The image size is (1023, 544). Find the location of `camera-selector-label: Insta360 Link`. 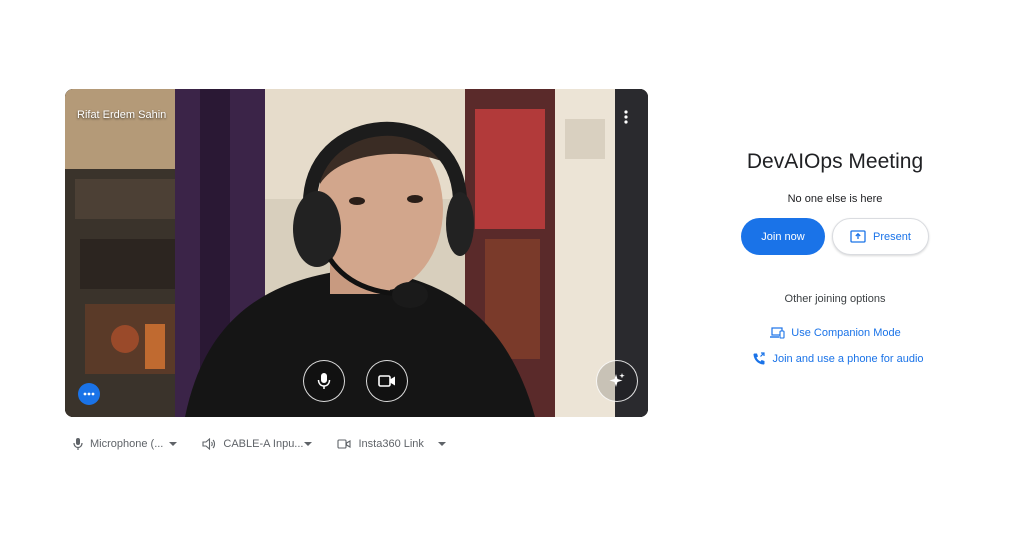

camera-selector-label: Insta360 Link is located at coordinates (391, 444).